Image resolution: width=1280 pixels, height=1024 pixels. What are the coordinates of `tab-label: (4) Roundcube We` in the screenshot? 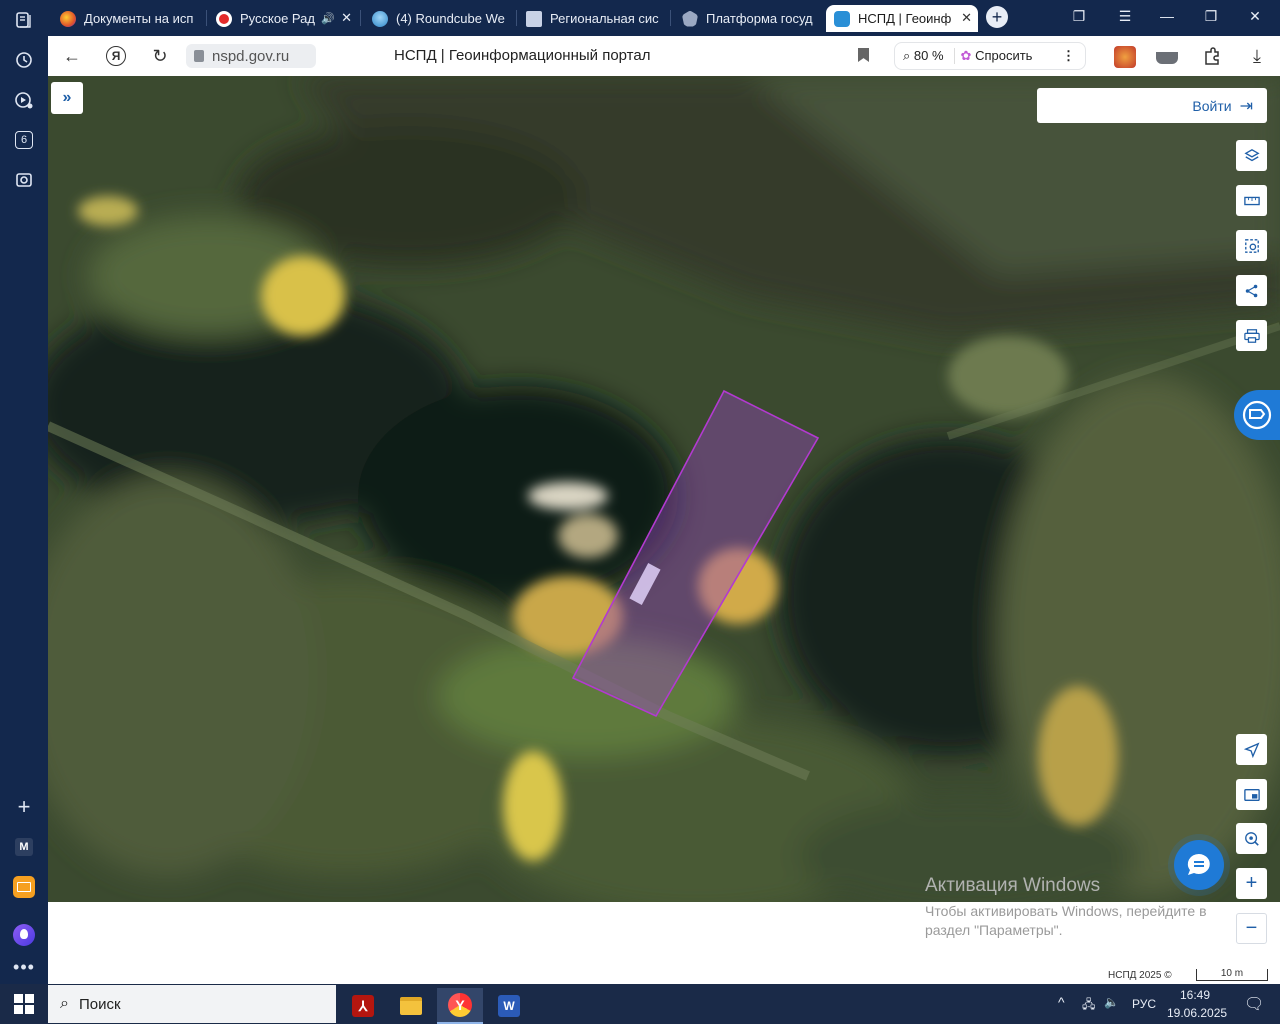 It's located at (450, 18).